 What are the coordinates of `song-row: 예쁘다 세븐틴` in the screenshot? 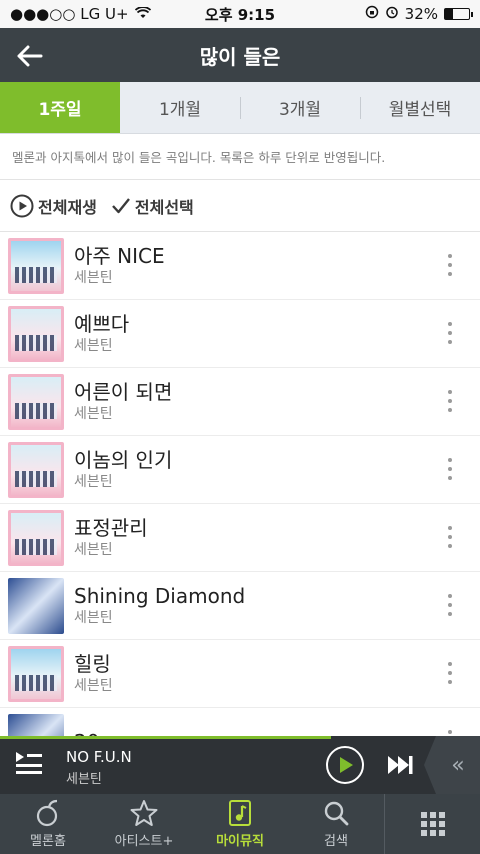 It's located at (240, 334).